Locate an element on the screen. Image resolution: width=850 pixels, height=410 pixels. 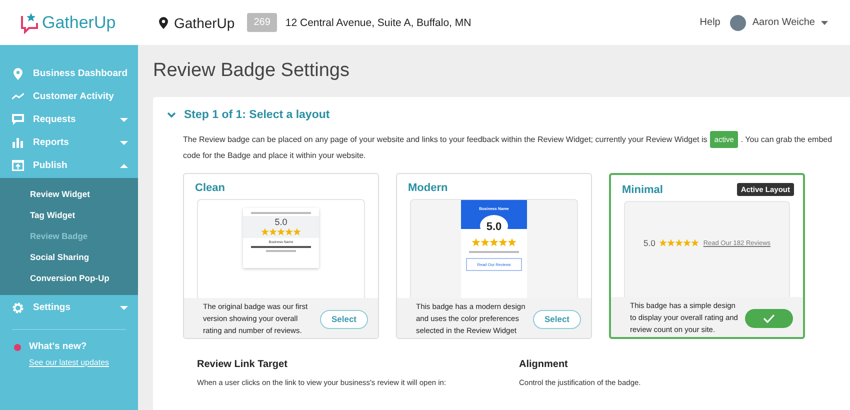
sidebar-item: Business Dashboard is located at coordinates (69, 73).